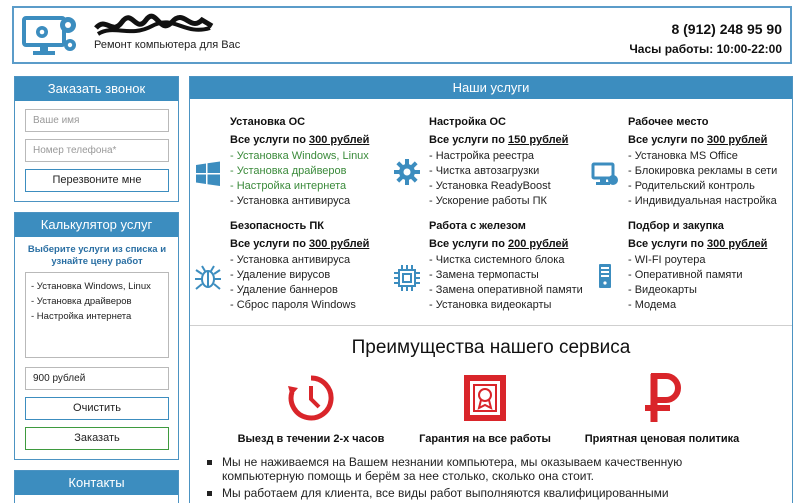 This screenshot has width=800, height=503. I want to click on contacts-title: Контакты, so click(96, 483).